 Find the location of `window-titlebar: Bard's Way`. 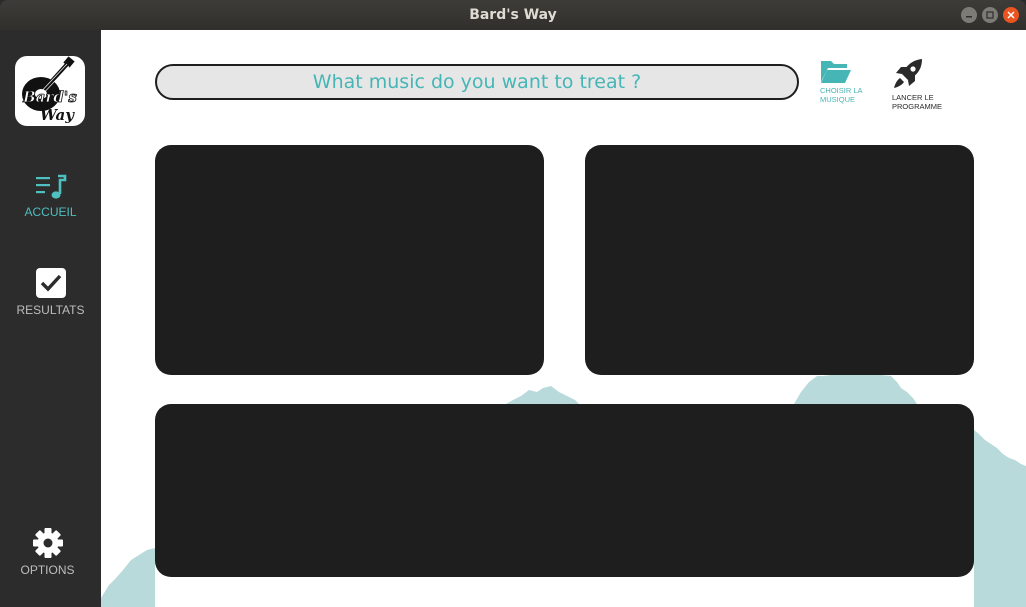

window-titlebar: Bard's Way is located at coordinates (513, 15).